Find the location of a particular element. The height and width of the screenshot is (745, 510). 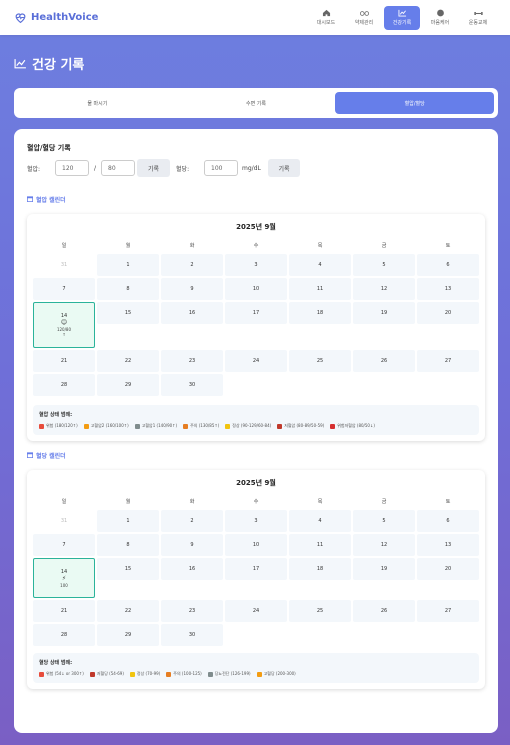

legend-label: 위험저혈압 (80/50↓) is located at coordinates (356, 425).